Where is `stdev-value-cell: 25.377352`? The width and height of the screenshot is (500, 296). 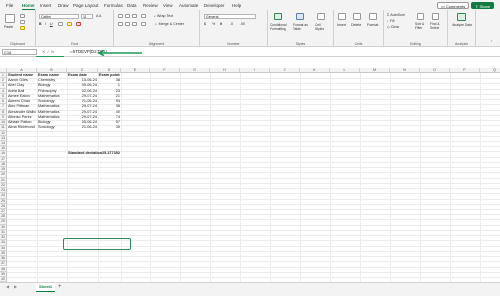 stdev-value-cell: 25.377352 is located at coordinates (109, 153).